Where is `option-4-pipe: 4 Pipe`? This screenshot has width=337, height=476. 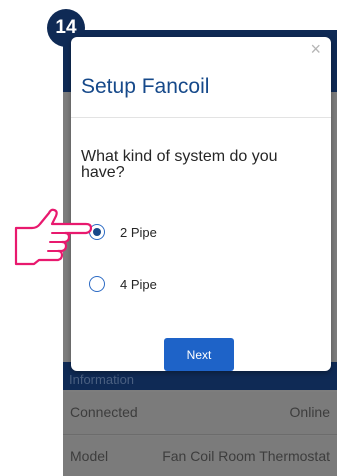
option-4-pipe: 4 Pipe is located at coordinates (123, 284).